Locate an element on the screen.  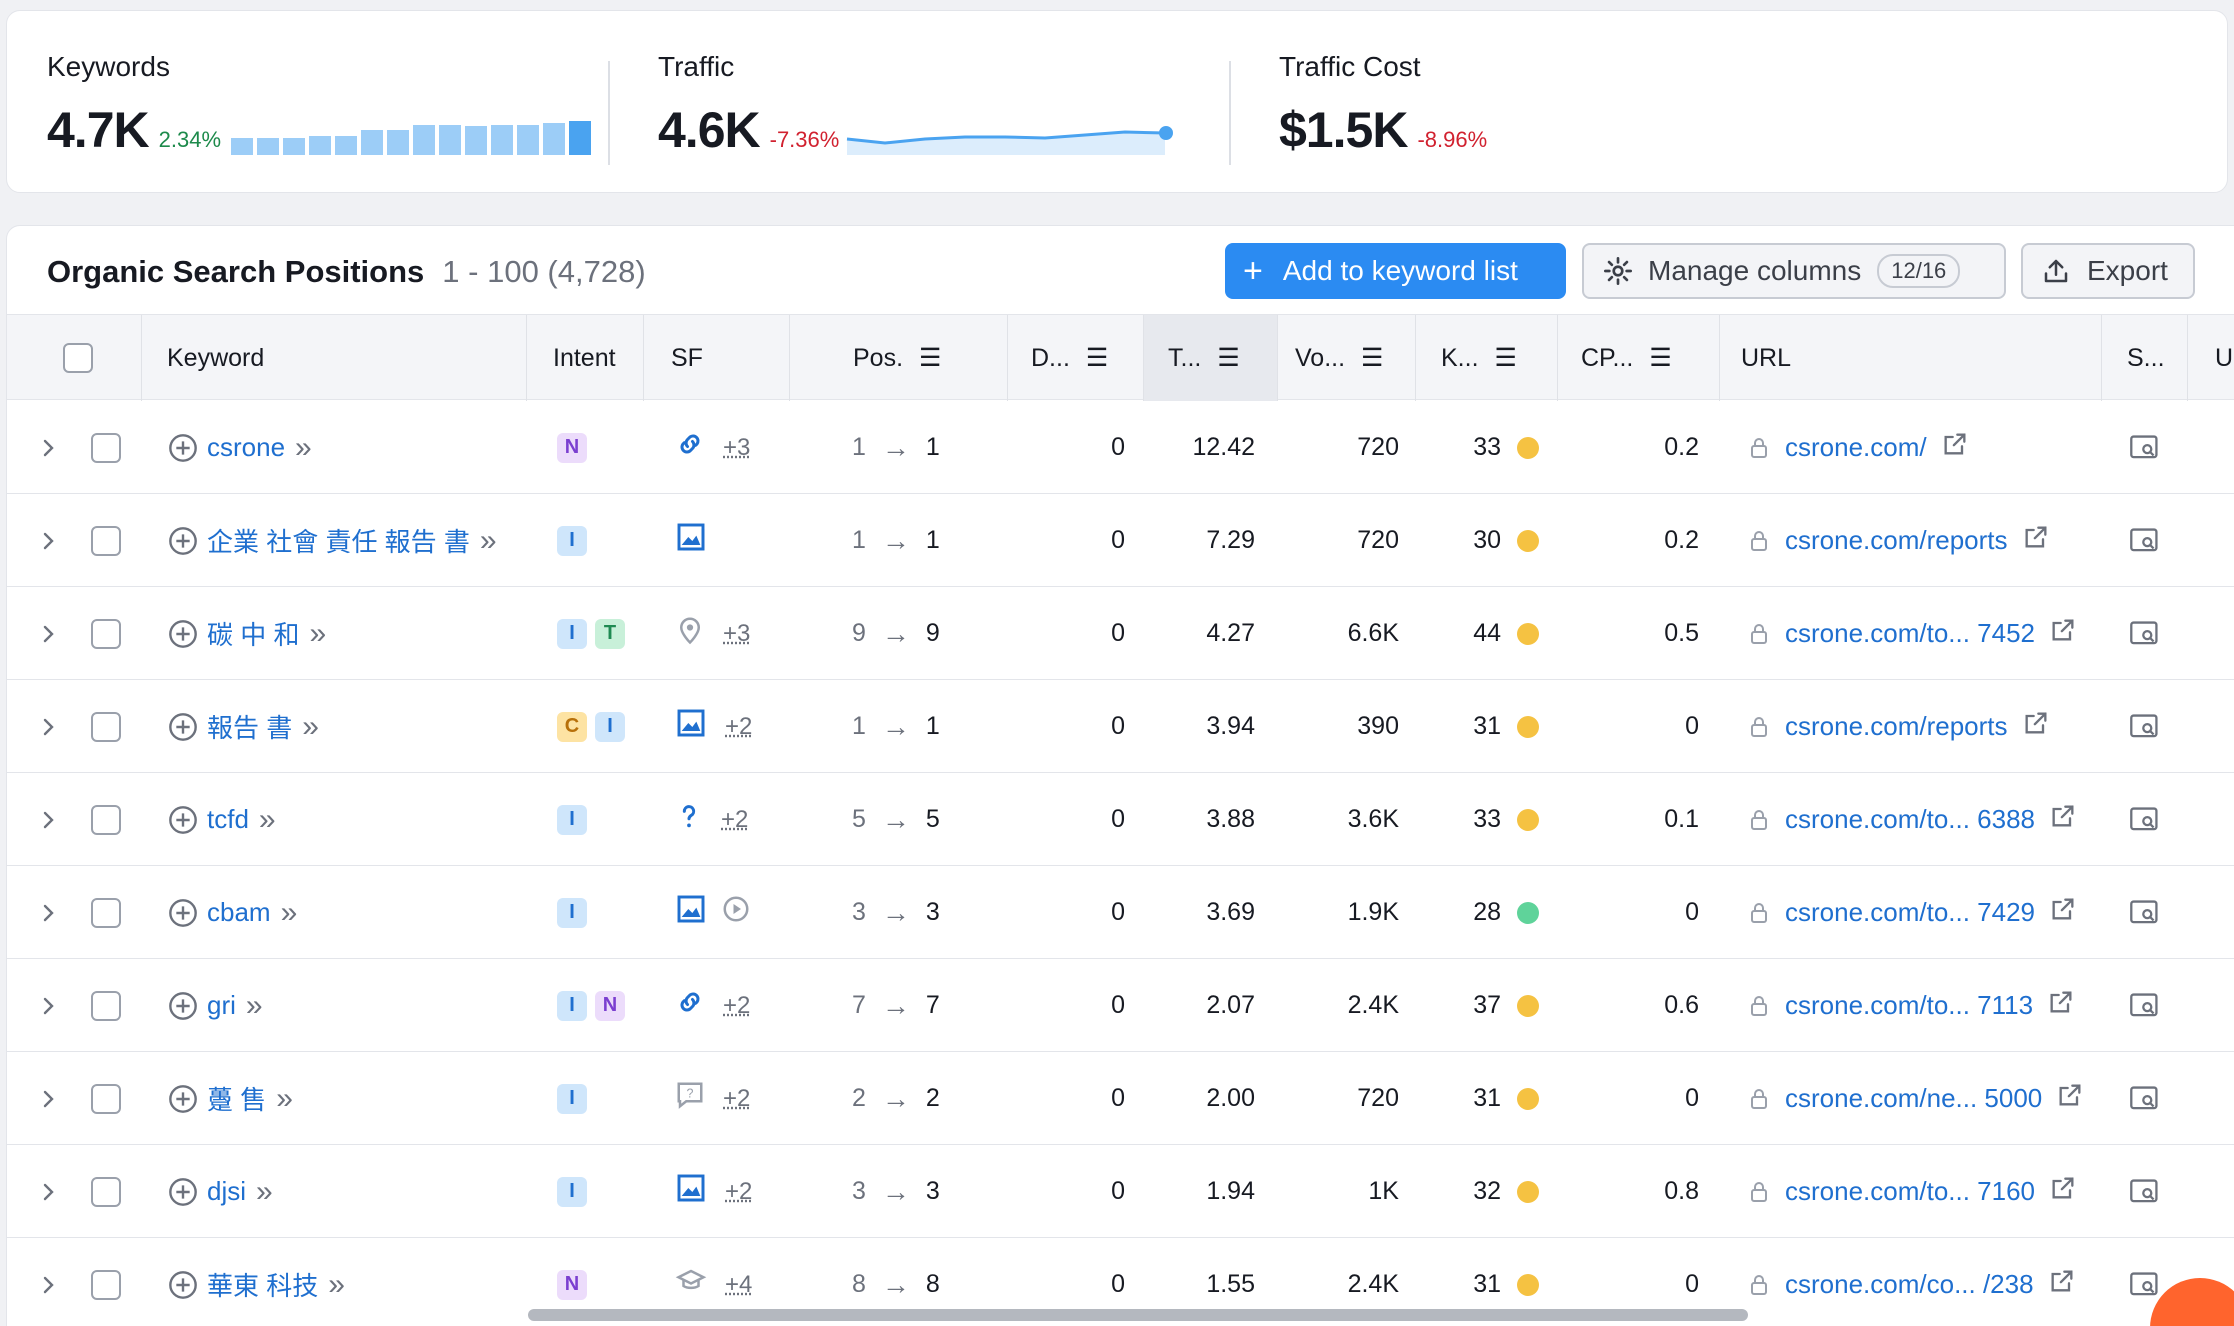
url-link: csrone.com/ is located at coordinates (1856, 447).